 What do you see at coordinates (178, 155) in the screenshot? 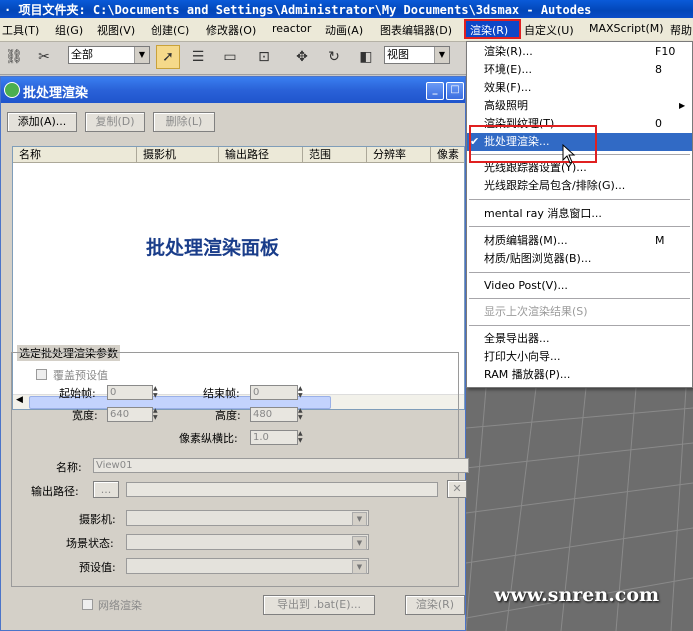
I see `col-header-camera: 摄影机` at bounding box center [178, 155].